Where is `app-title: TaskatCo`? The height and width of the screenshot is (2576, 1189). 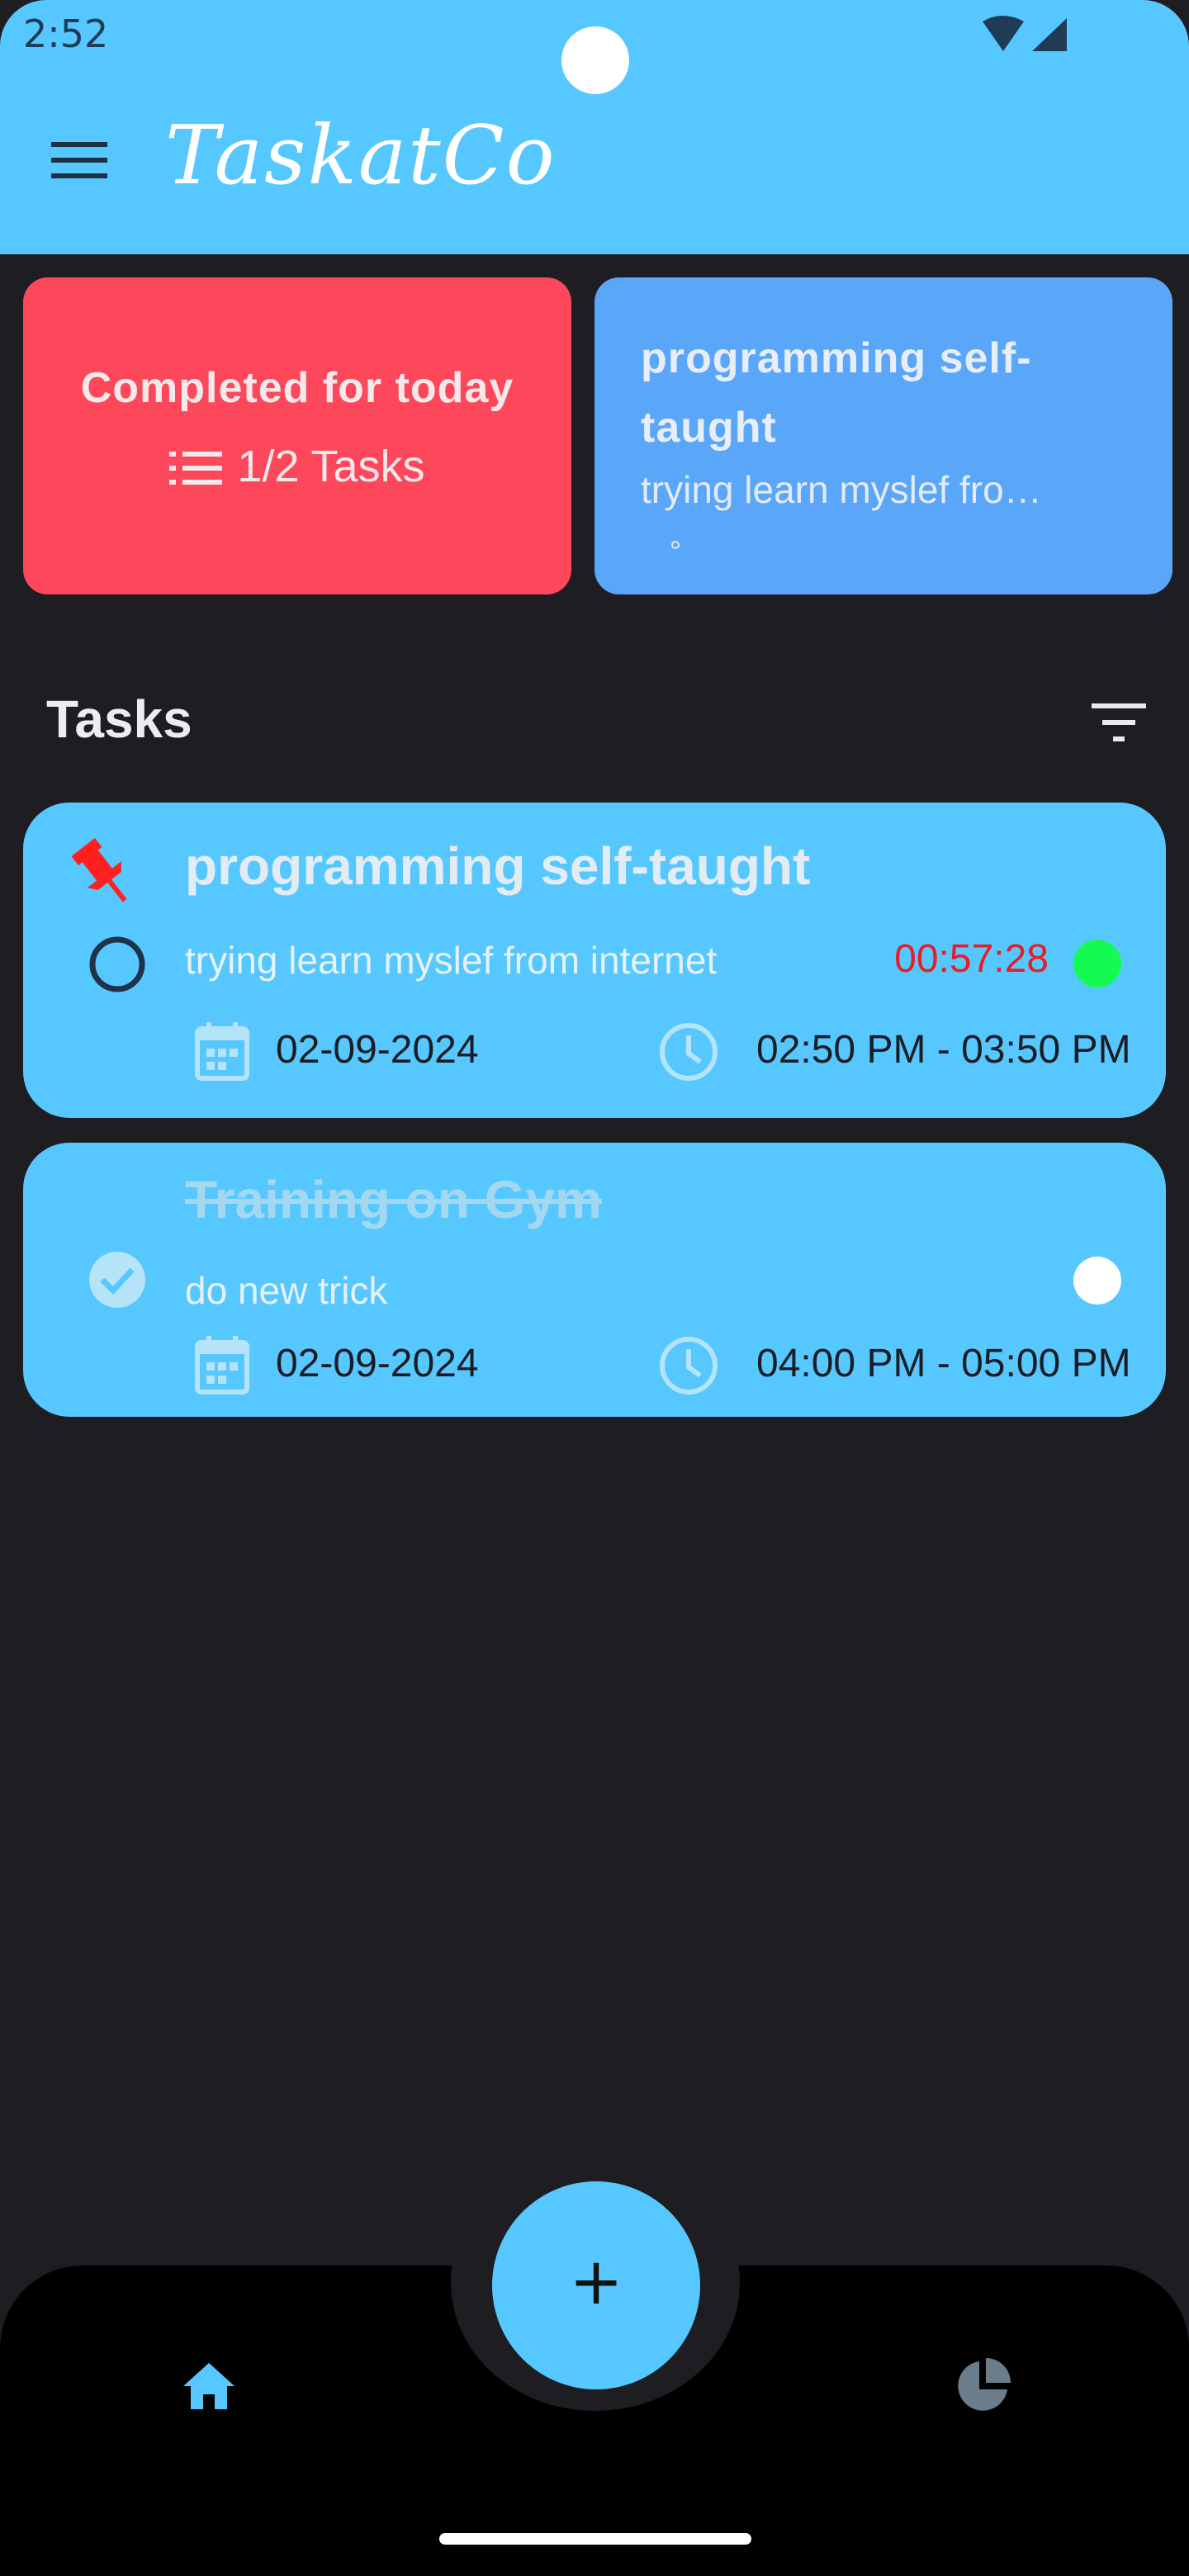 app-title: TaskatCo is located at coordinates (361, 156).